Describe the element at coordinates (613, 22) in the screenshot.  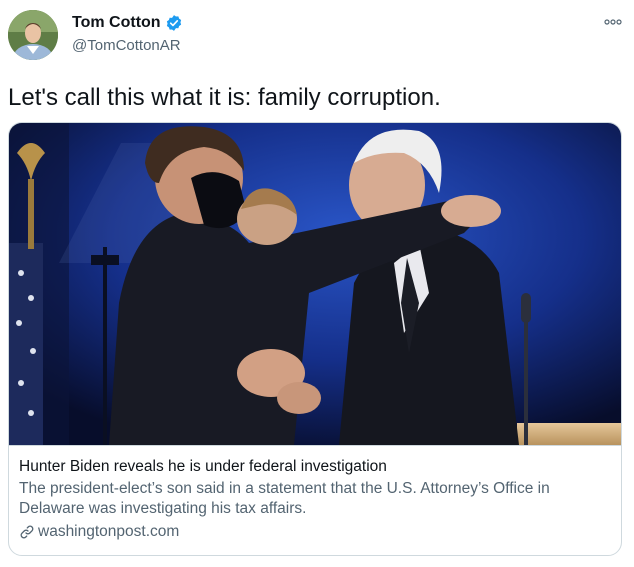
I see `more-options-icon` at that location.